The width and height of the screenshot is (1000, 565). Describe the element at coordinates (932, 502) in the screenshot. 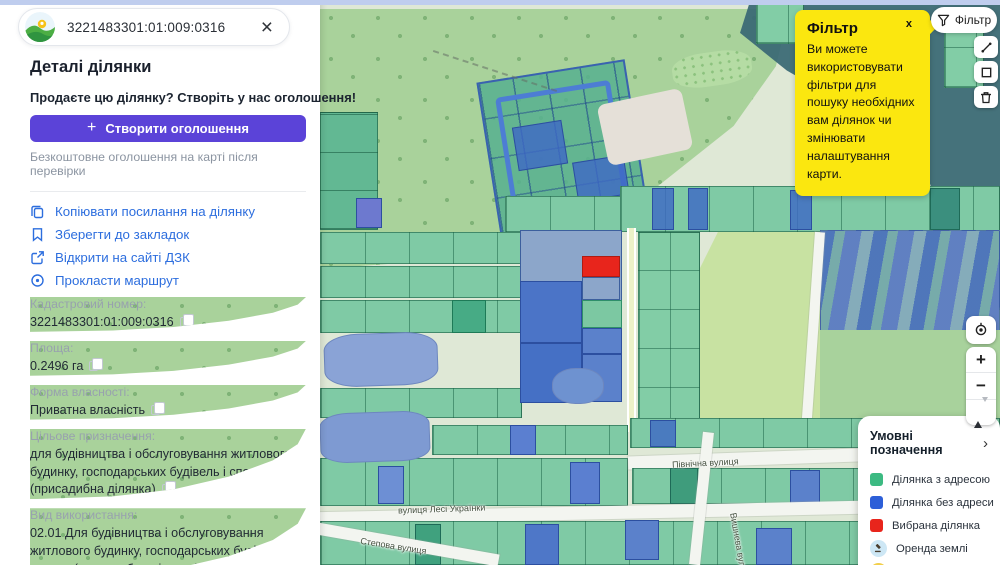

I see `legend-item: Ділянка без адреси` at that location.